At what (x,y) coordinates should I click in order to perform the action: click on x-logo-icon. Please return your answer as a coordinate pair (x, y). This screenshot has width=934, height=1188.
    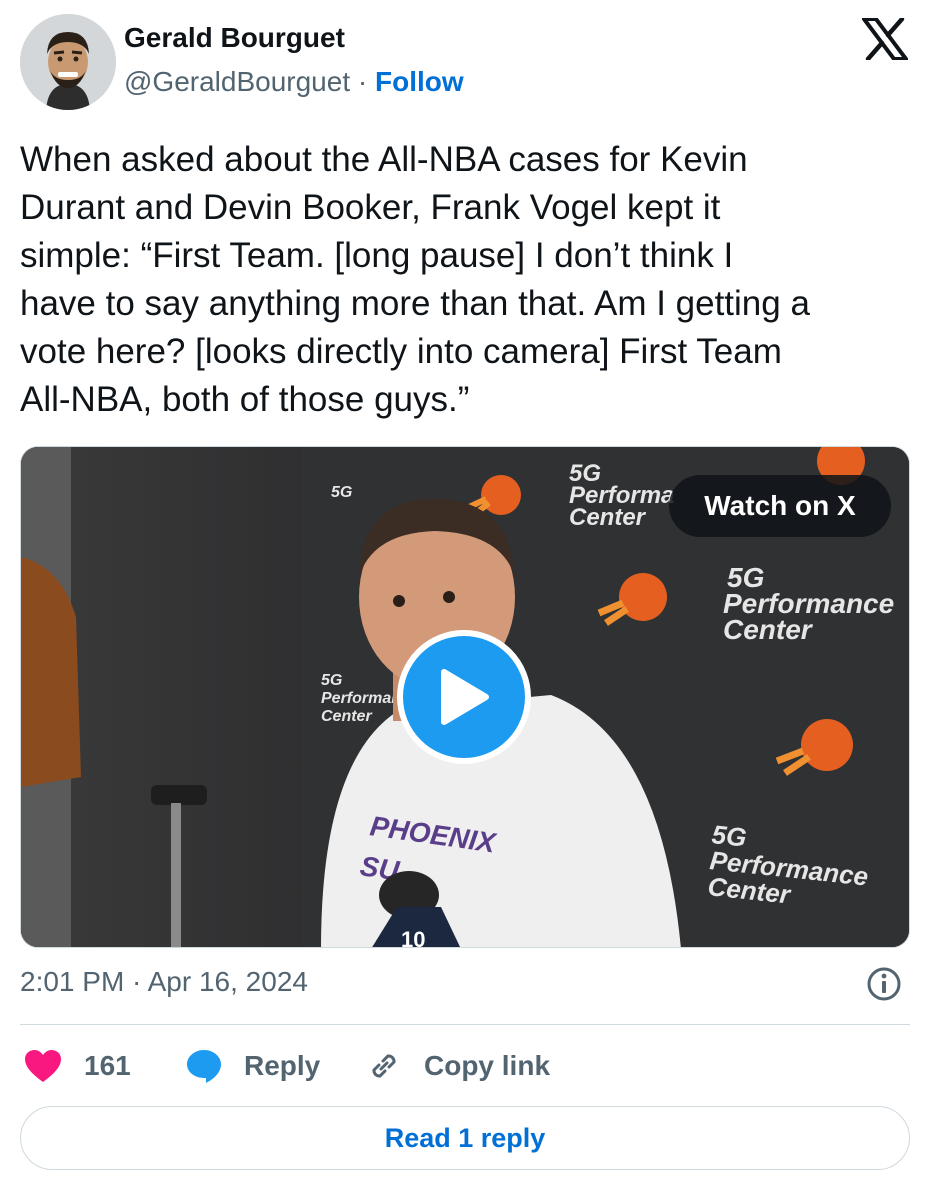
    Looking at the image, I should click on (885, 39).